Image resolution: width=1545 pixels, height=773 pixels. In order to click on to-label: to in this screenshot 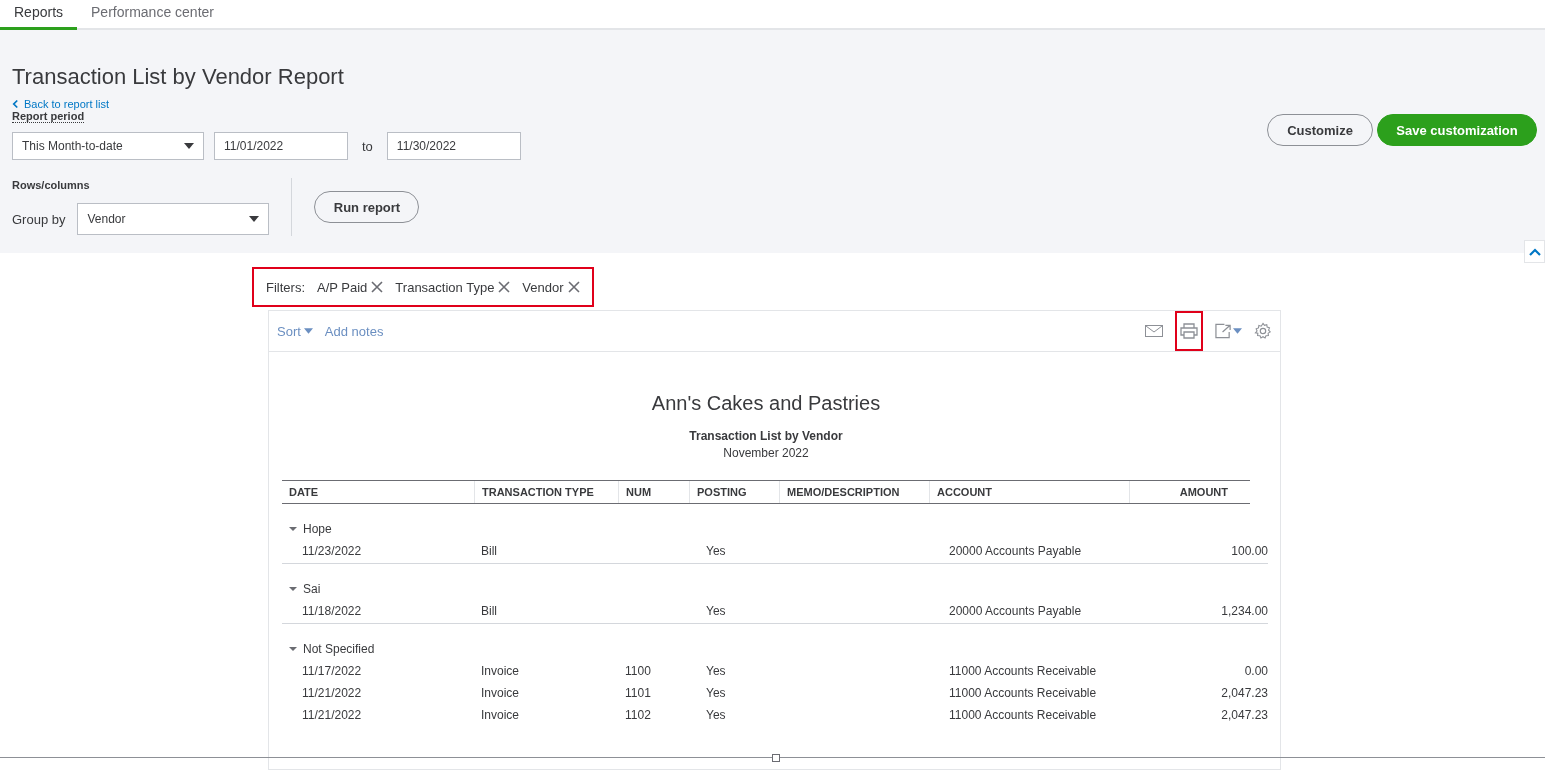, I will do `click(367, 146)`.